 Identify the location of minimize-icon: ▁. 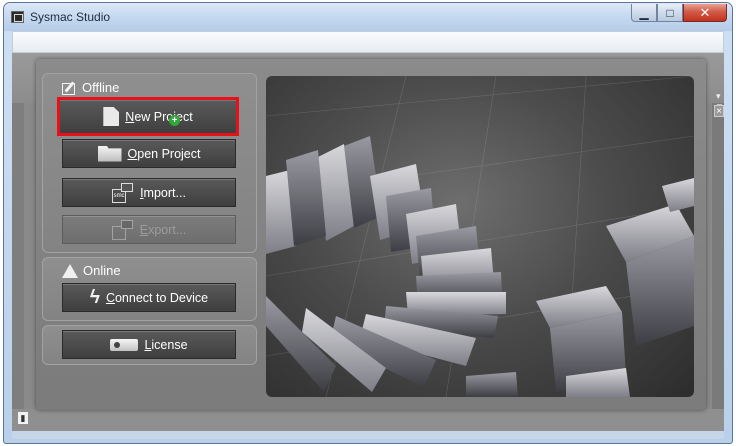
(644, 12).